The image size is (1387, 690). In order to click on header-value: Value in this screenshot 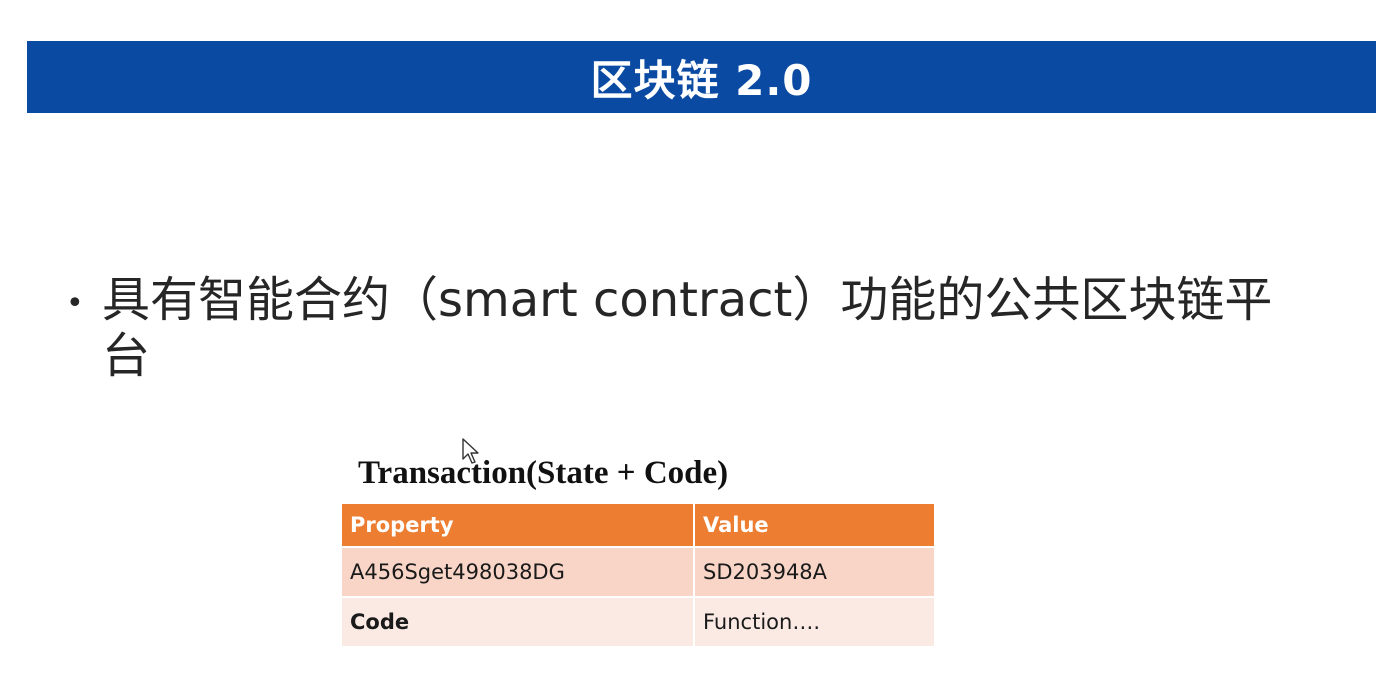, I will do `click(815, 526)`.